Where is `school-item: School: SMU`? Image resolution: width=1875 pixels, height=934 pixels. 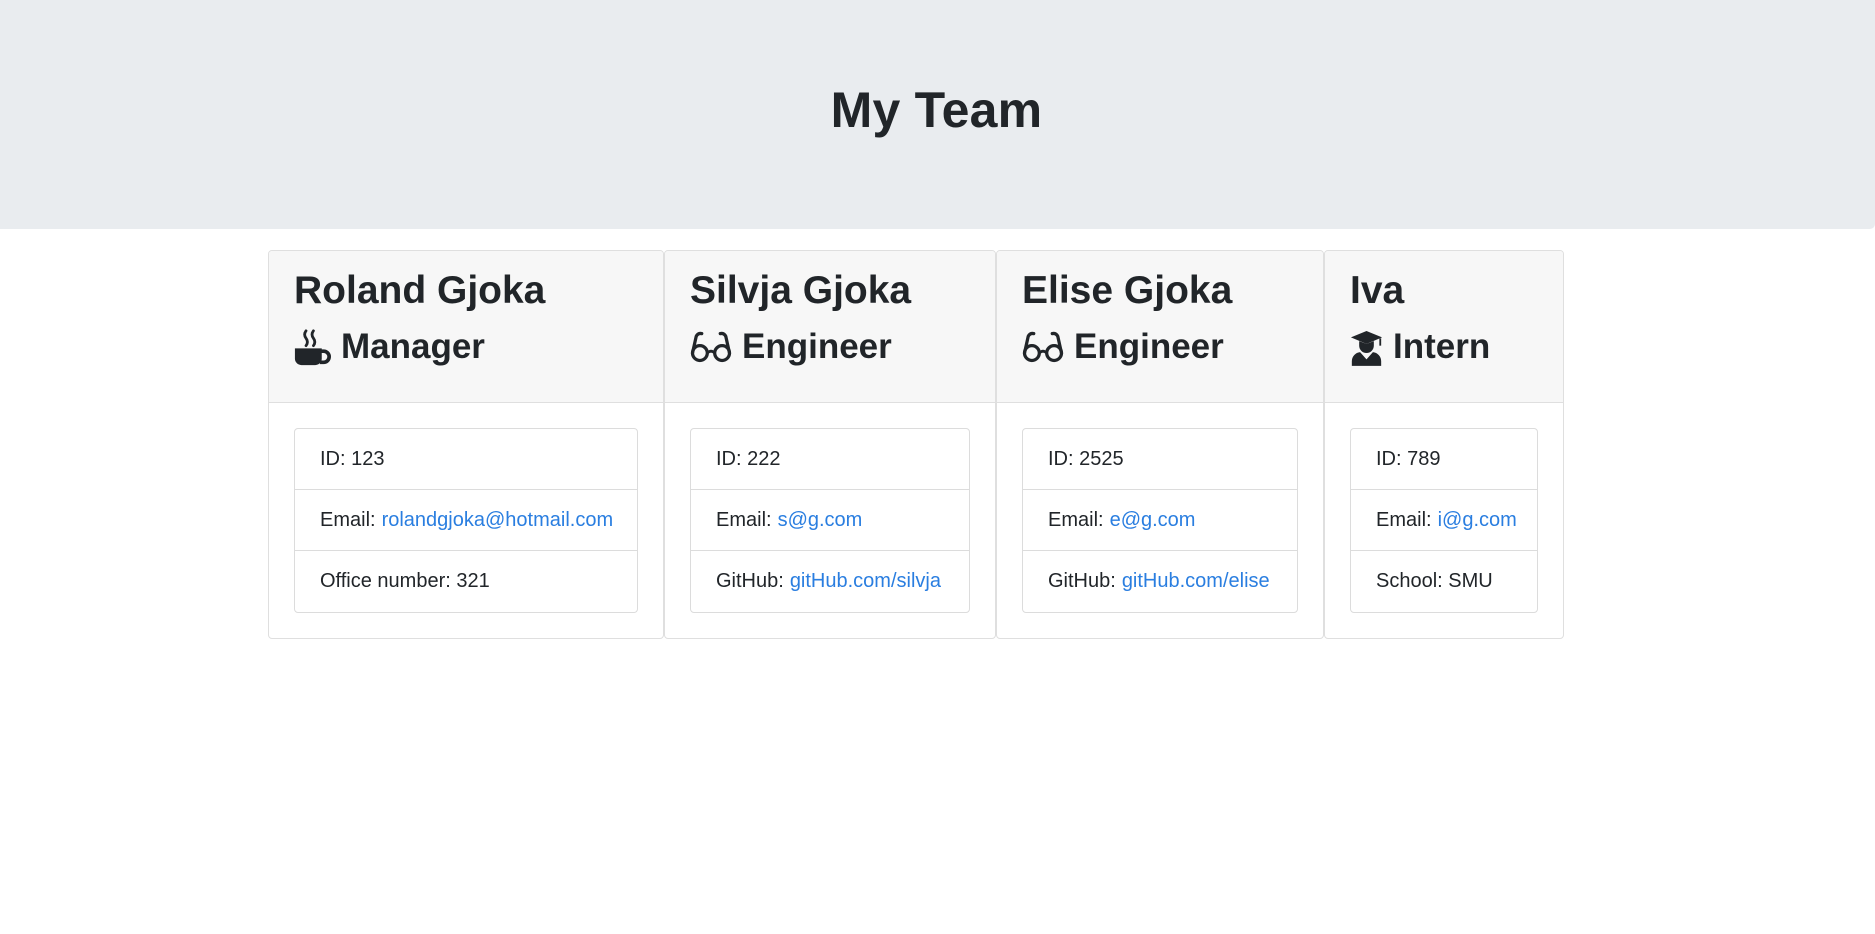 school-item: School: SMU is located at coordinates (1444, 581).